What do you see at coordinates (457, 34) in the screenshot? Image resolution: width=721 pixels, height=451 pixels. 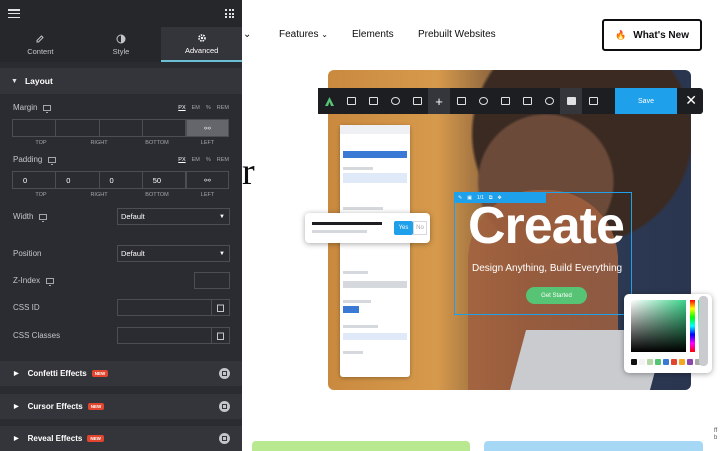 I see `nav-item-prebuilt-websites: Prebuilt Websites` at bounding box center [457, 34].